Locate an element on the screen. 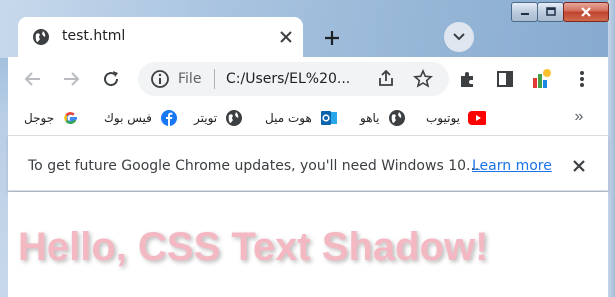 The image size is (615, 297). bookmark-label: فيس بوك is located at coordinates (128, 118).